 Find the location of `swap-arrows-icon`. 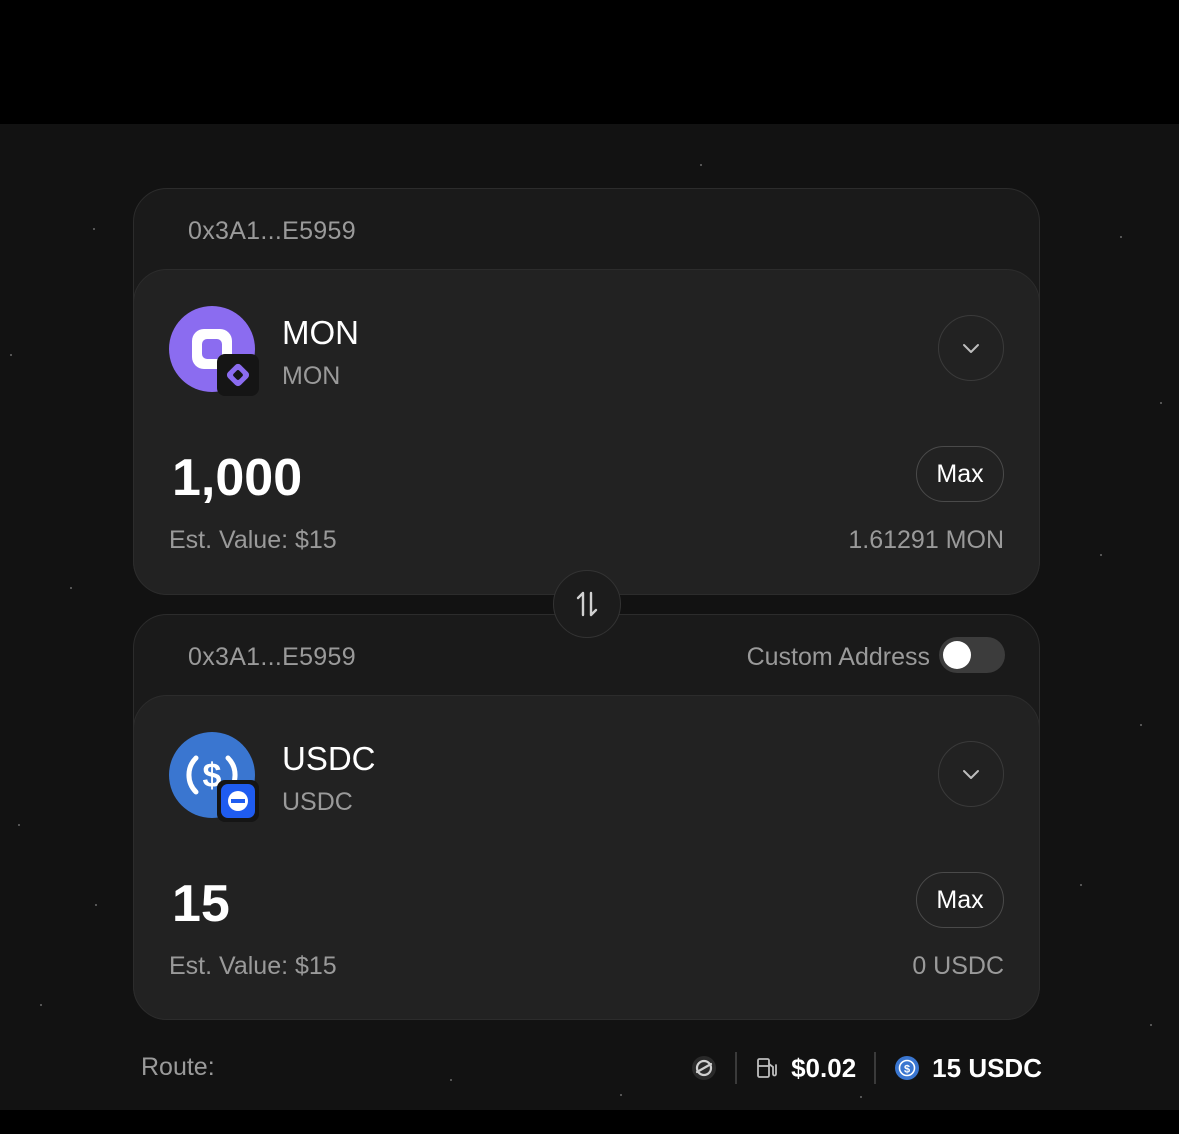

swap-arrows-icon is located at coordinates (587, 604).